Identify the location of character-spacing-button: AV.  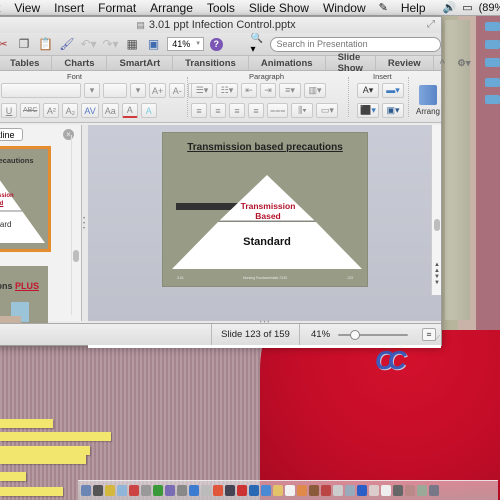
(90, 110).